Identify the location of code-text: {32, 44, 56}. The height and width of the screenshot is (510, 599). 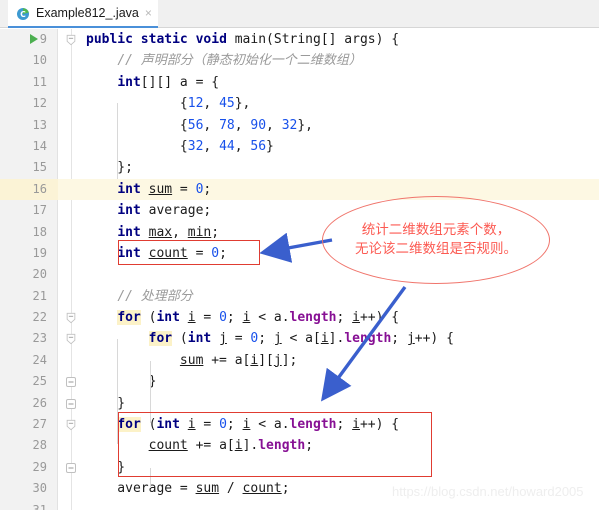
(180, 146).